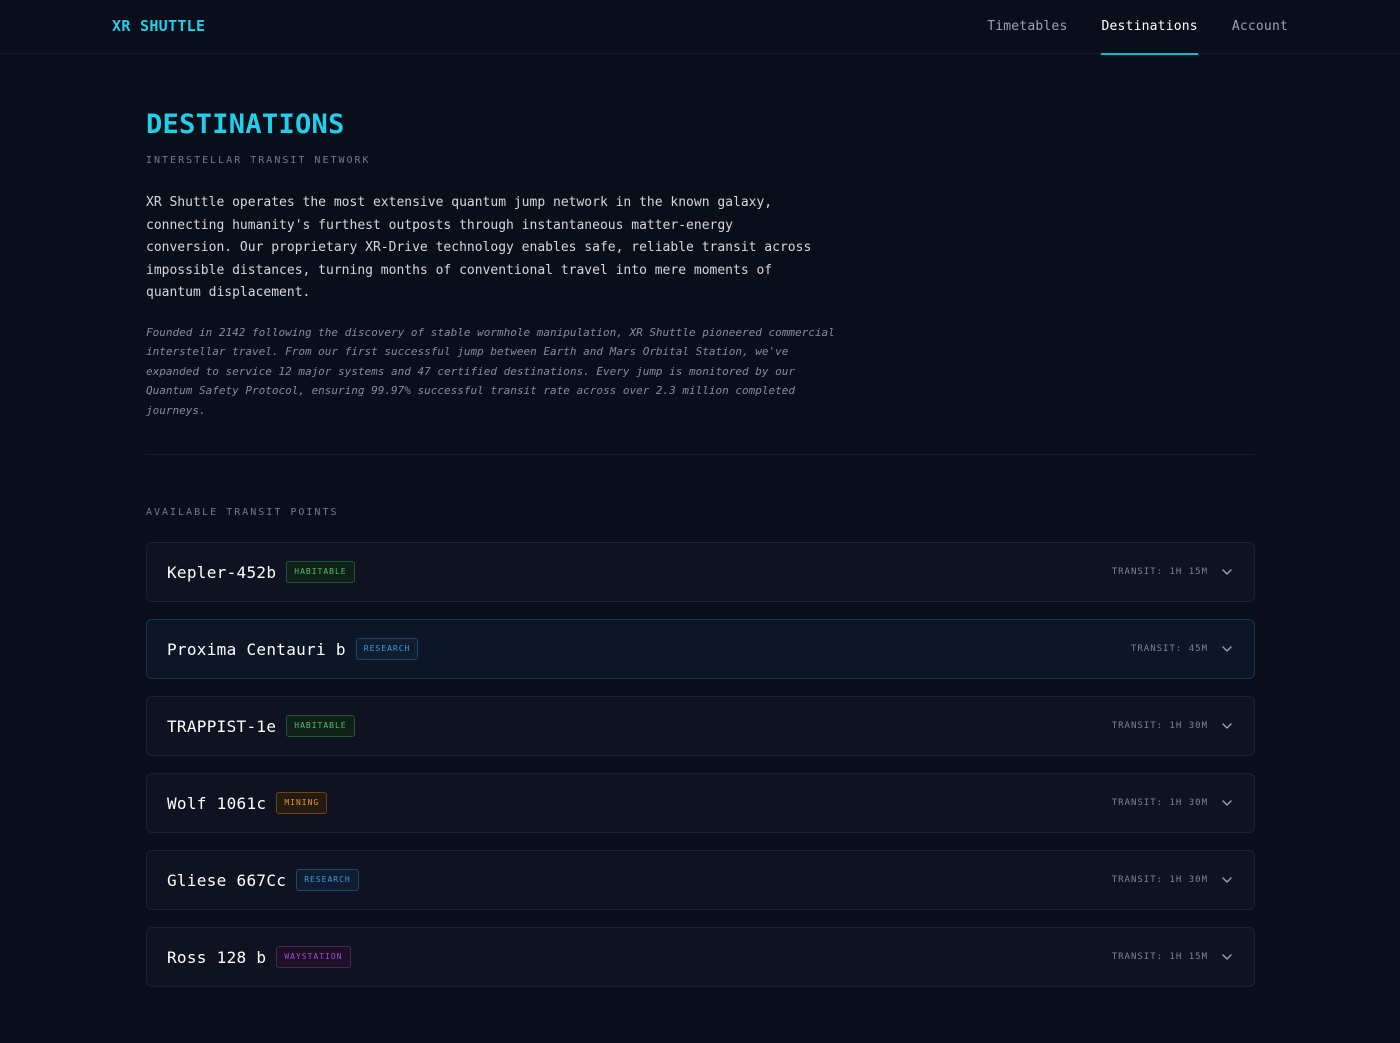  I want to click on destination-card-proxima-centauri-b: Proxima Centauri b RESEARCH TRANSIT: 45M, so click(700, 649).